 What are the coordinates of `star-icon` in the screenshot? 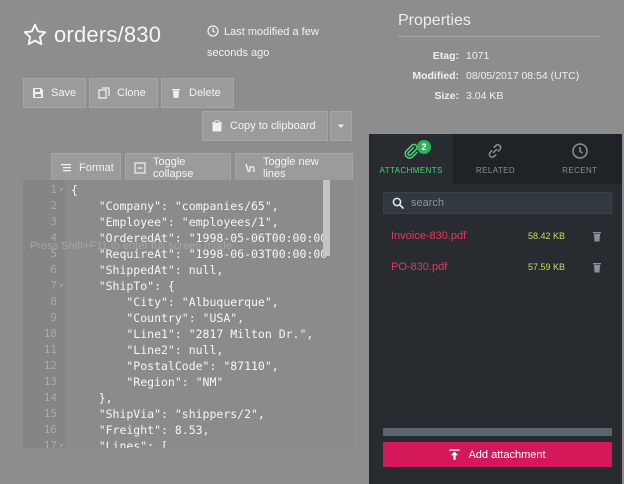 It's located at (35, 35).